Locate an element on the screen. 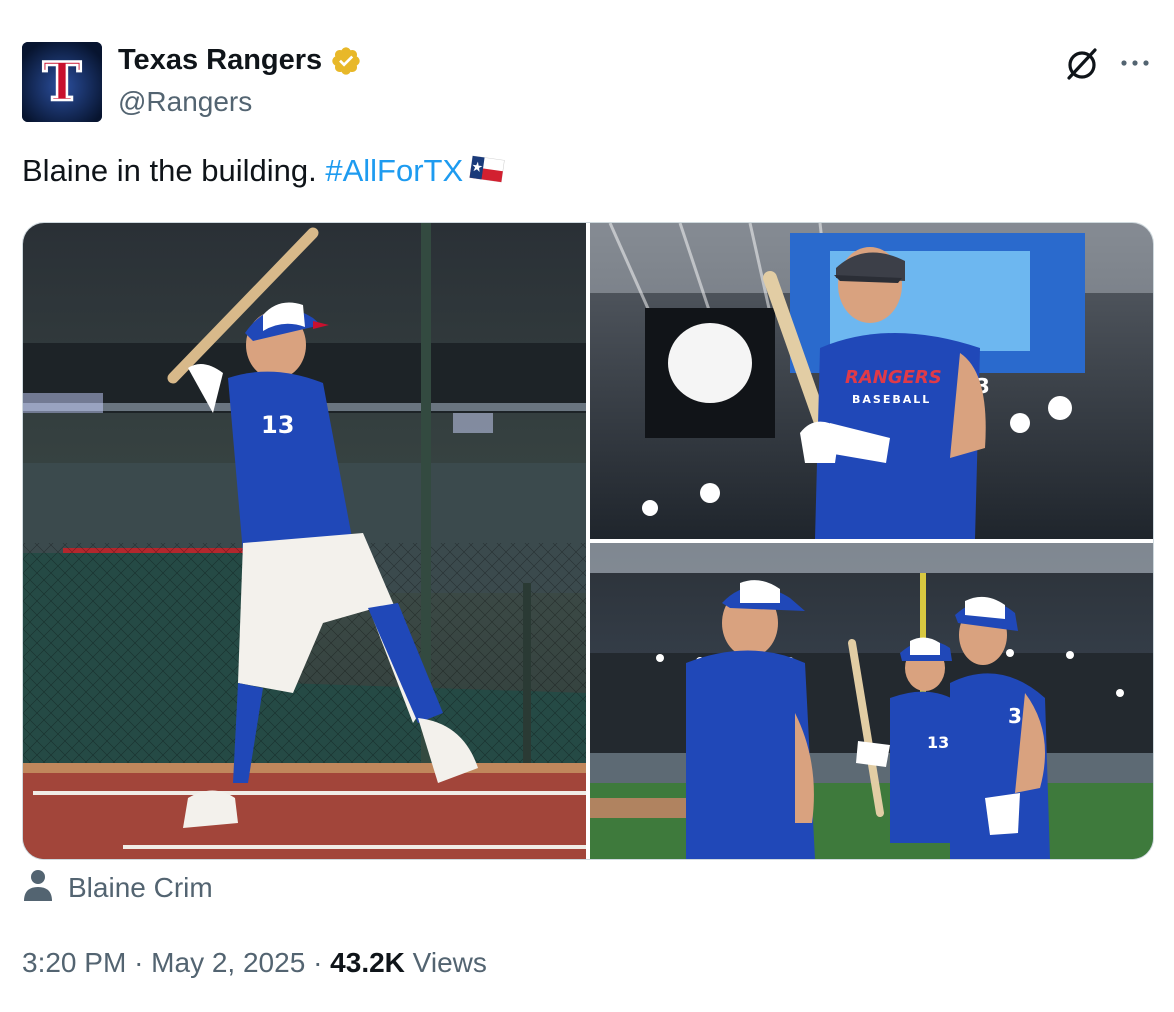  hashtag-link: #AllForTX is located at coordinates (394, 170).